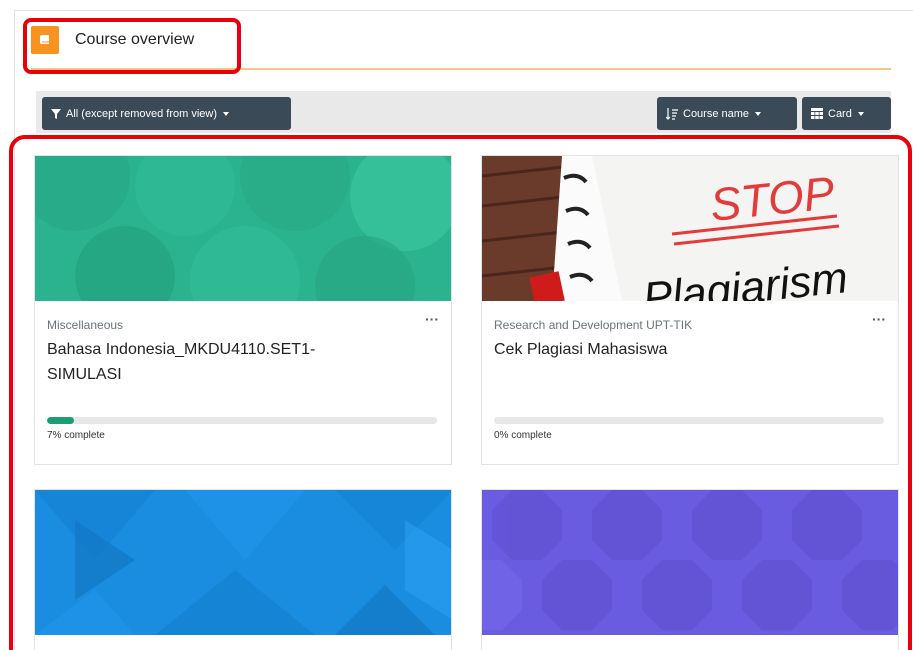 This screenshot has width=913, height=650. I want to click on course-category: Miscellaneous, so click(85, 325).